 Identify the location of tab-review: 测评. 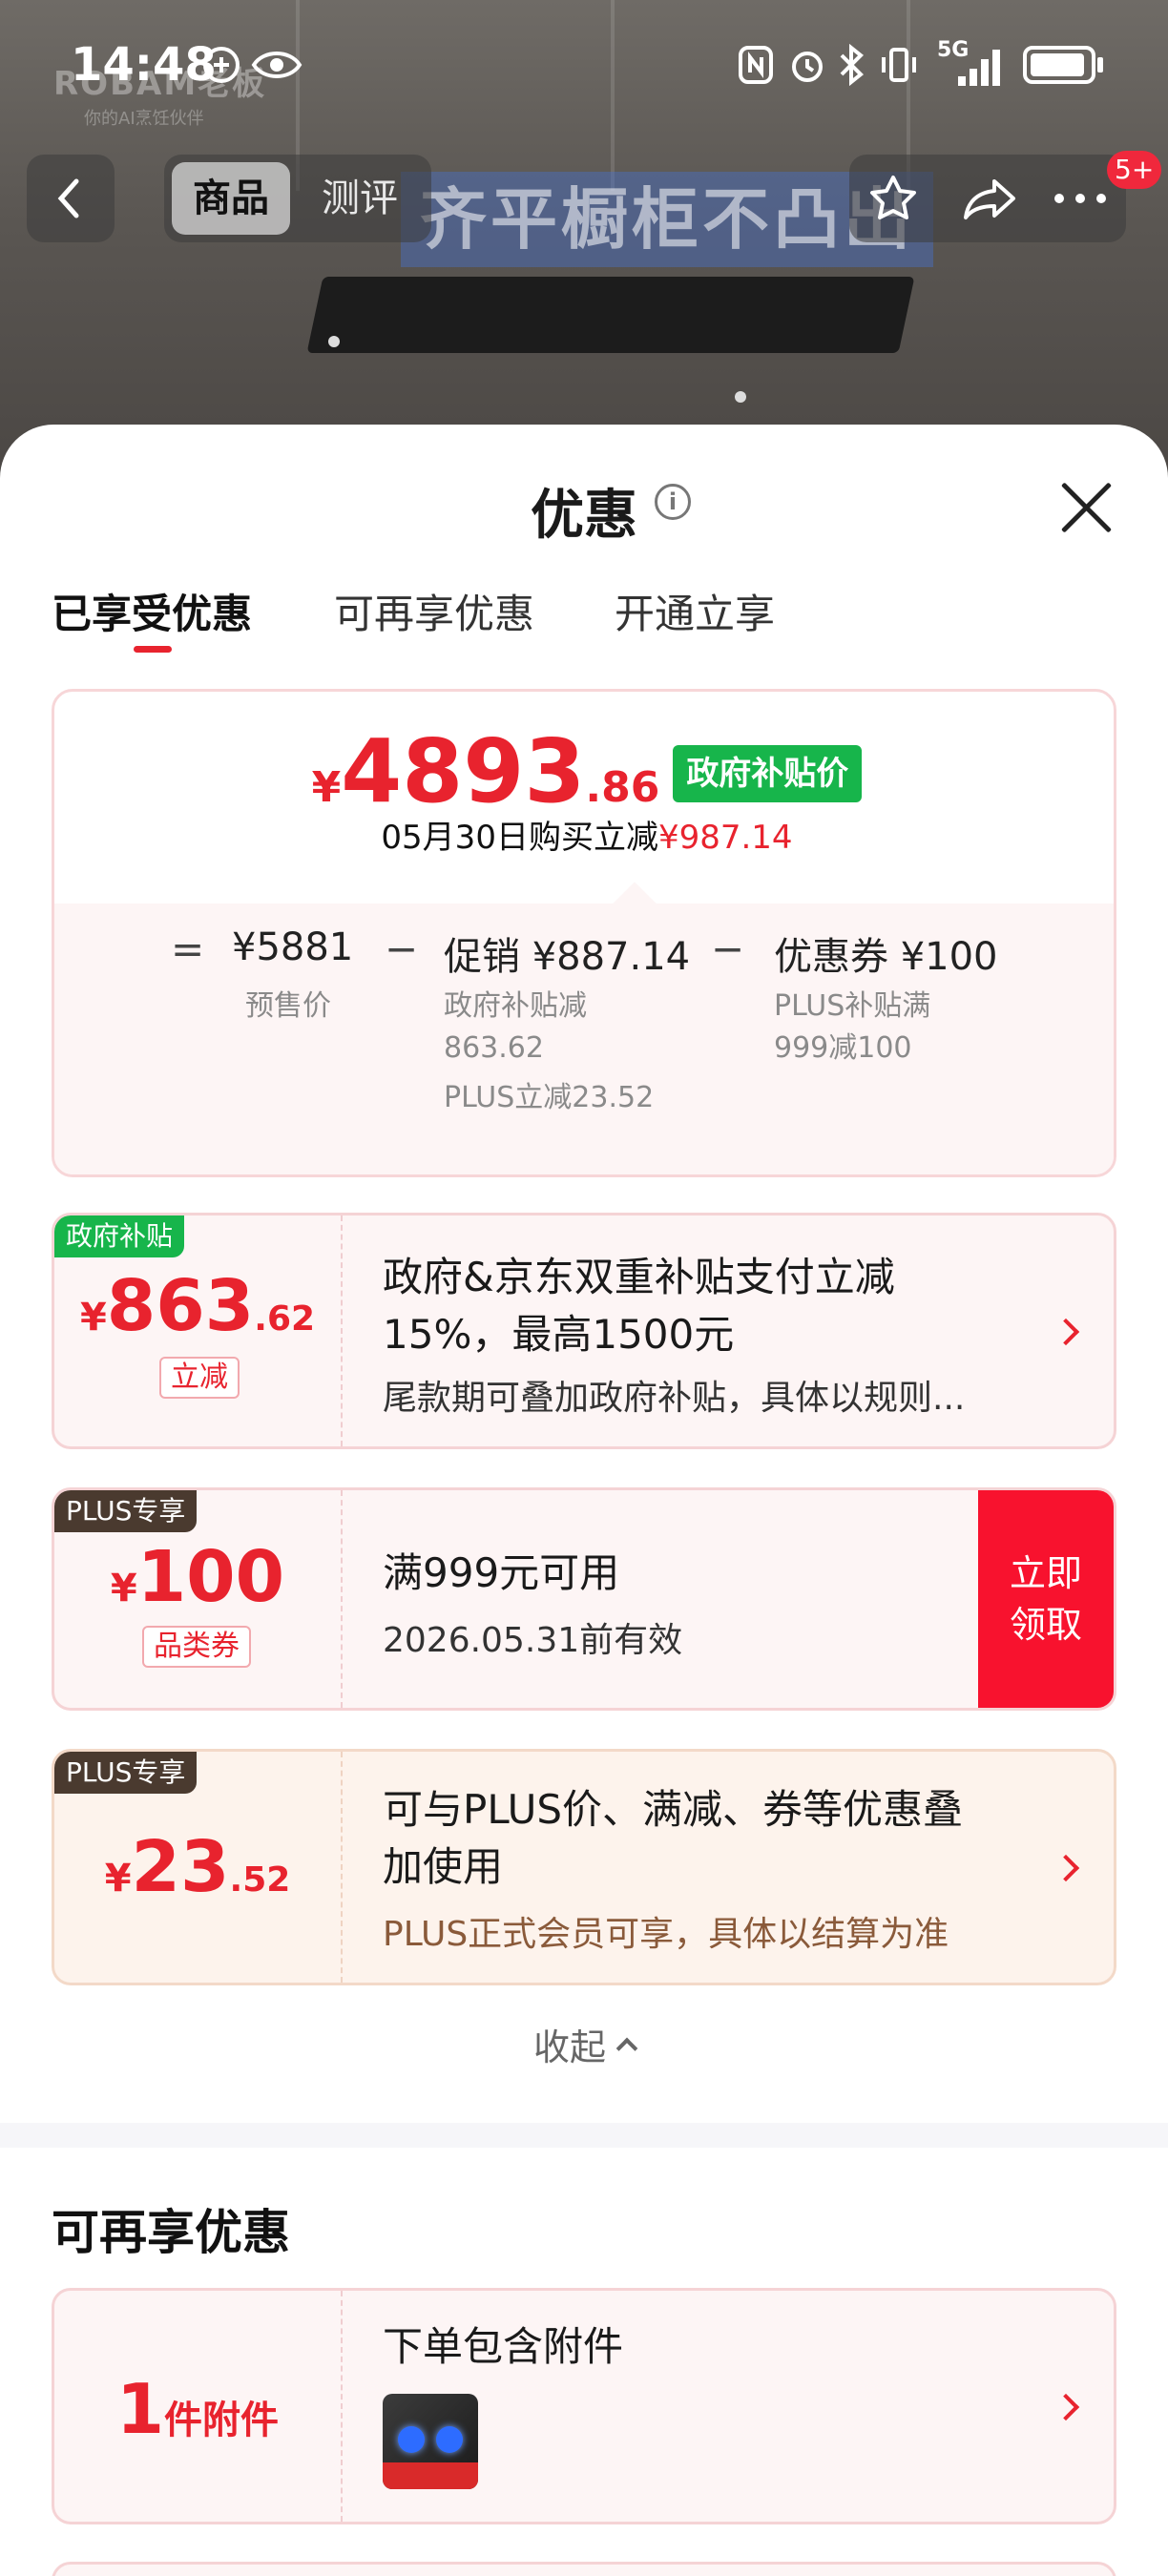
(360, 198).